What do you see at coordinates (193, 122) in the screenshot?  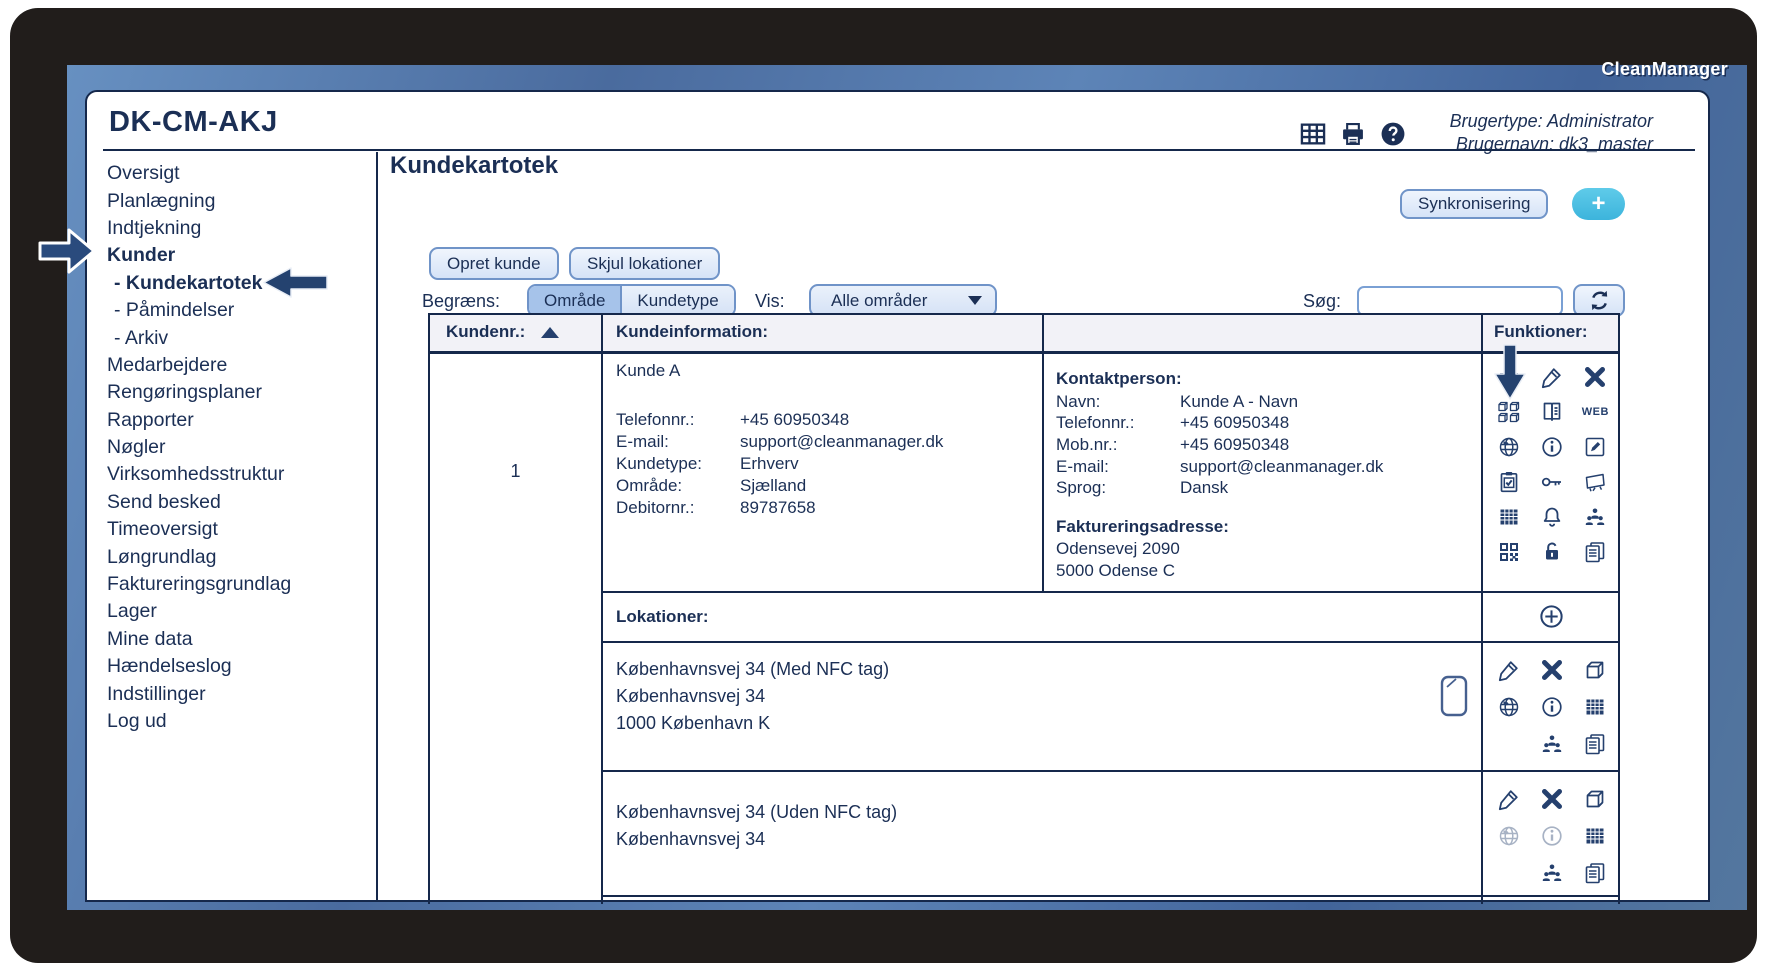 I see `app-title: DK-CM-AKJ` at bounding box center [193, 122].